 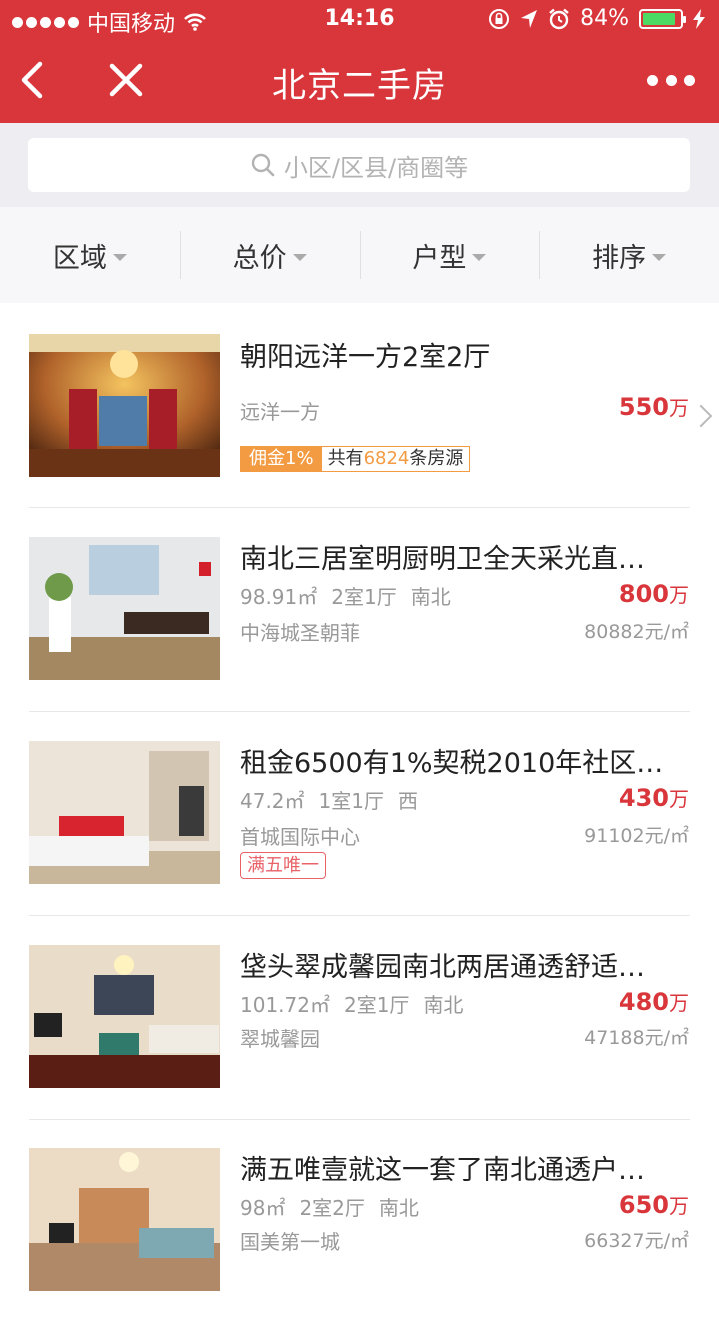 I want to click on filter-label: 总价, so click(x=259, y=258).